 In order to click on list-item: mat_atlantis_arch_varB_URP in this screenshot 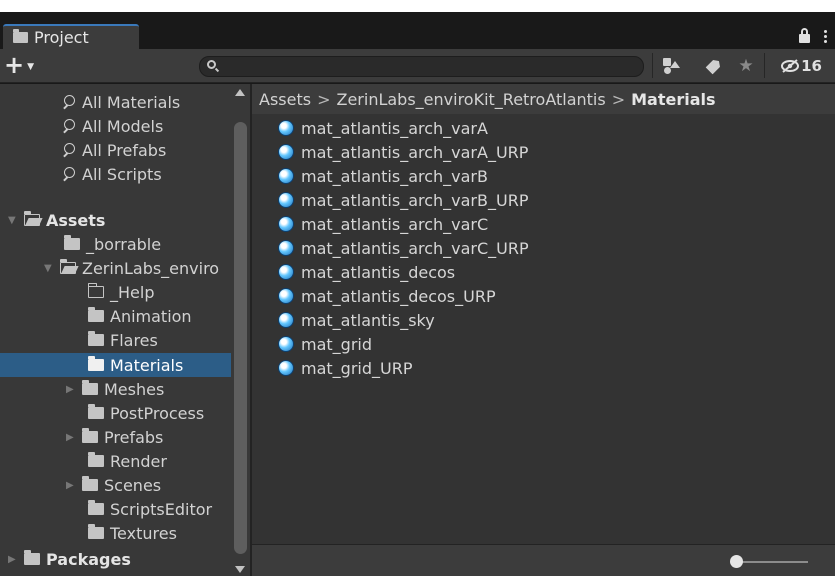, I will do `click(403, 200)`.